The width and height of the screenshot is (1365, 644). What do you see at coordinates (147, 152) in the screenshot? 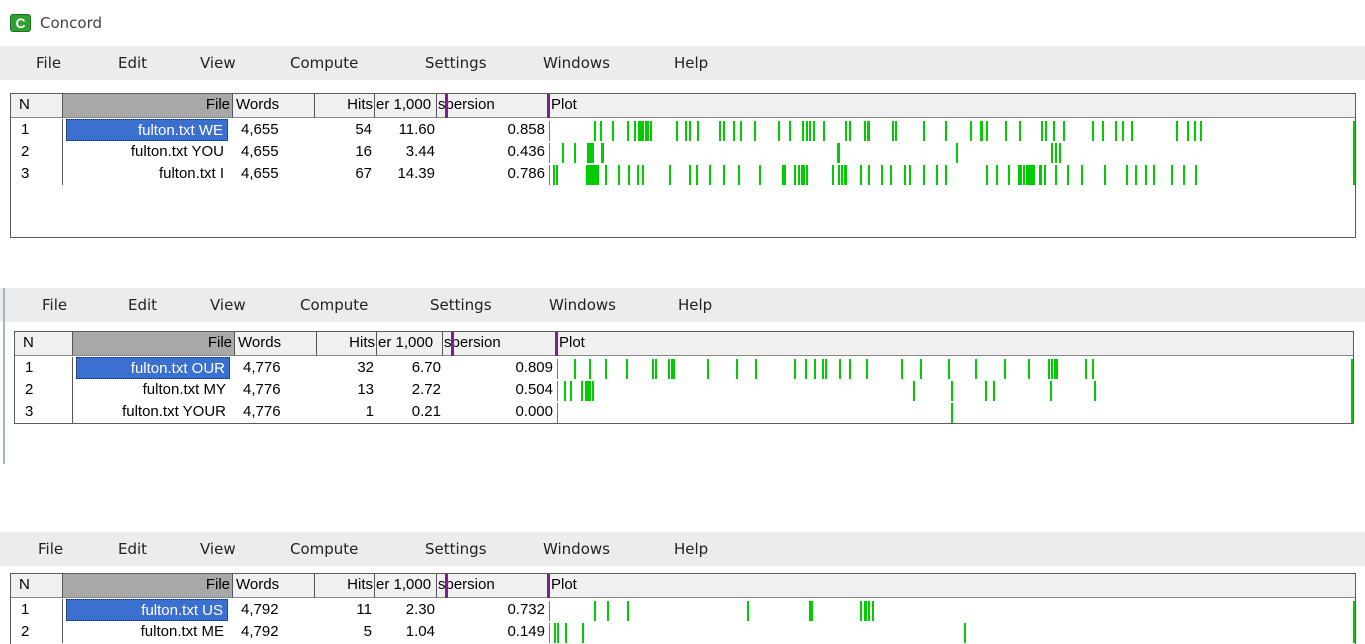
I see `file-cell: fulton.txt YOU` at bounding box center [147, 152].